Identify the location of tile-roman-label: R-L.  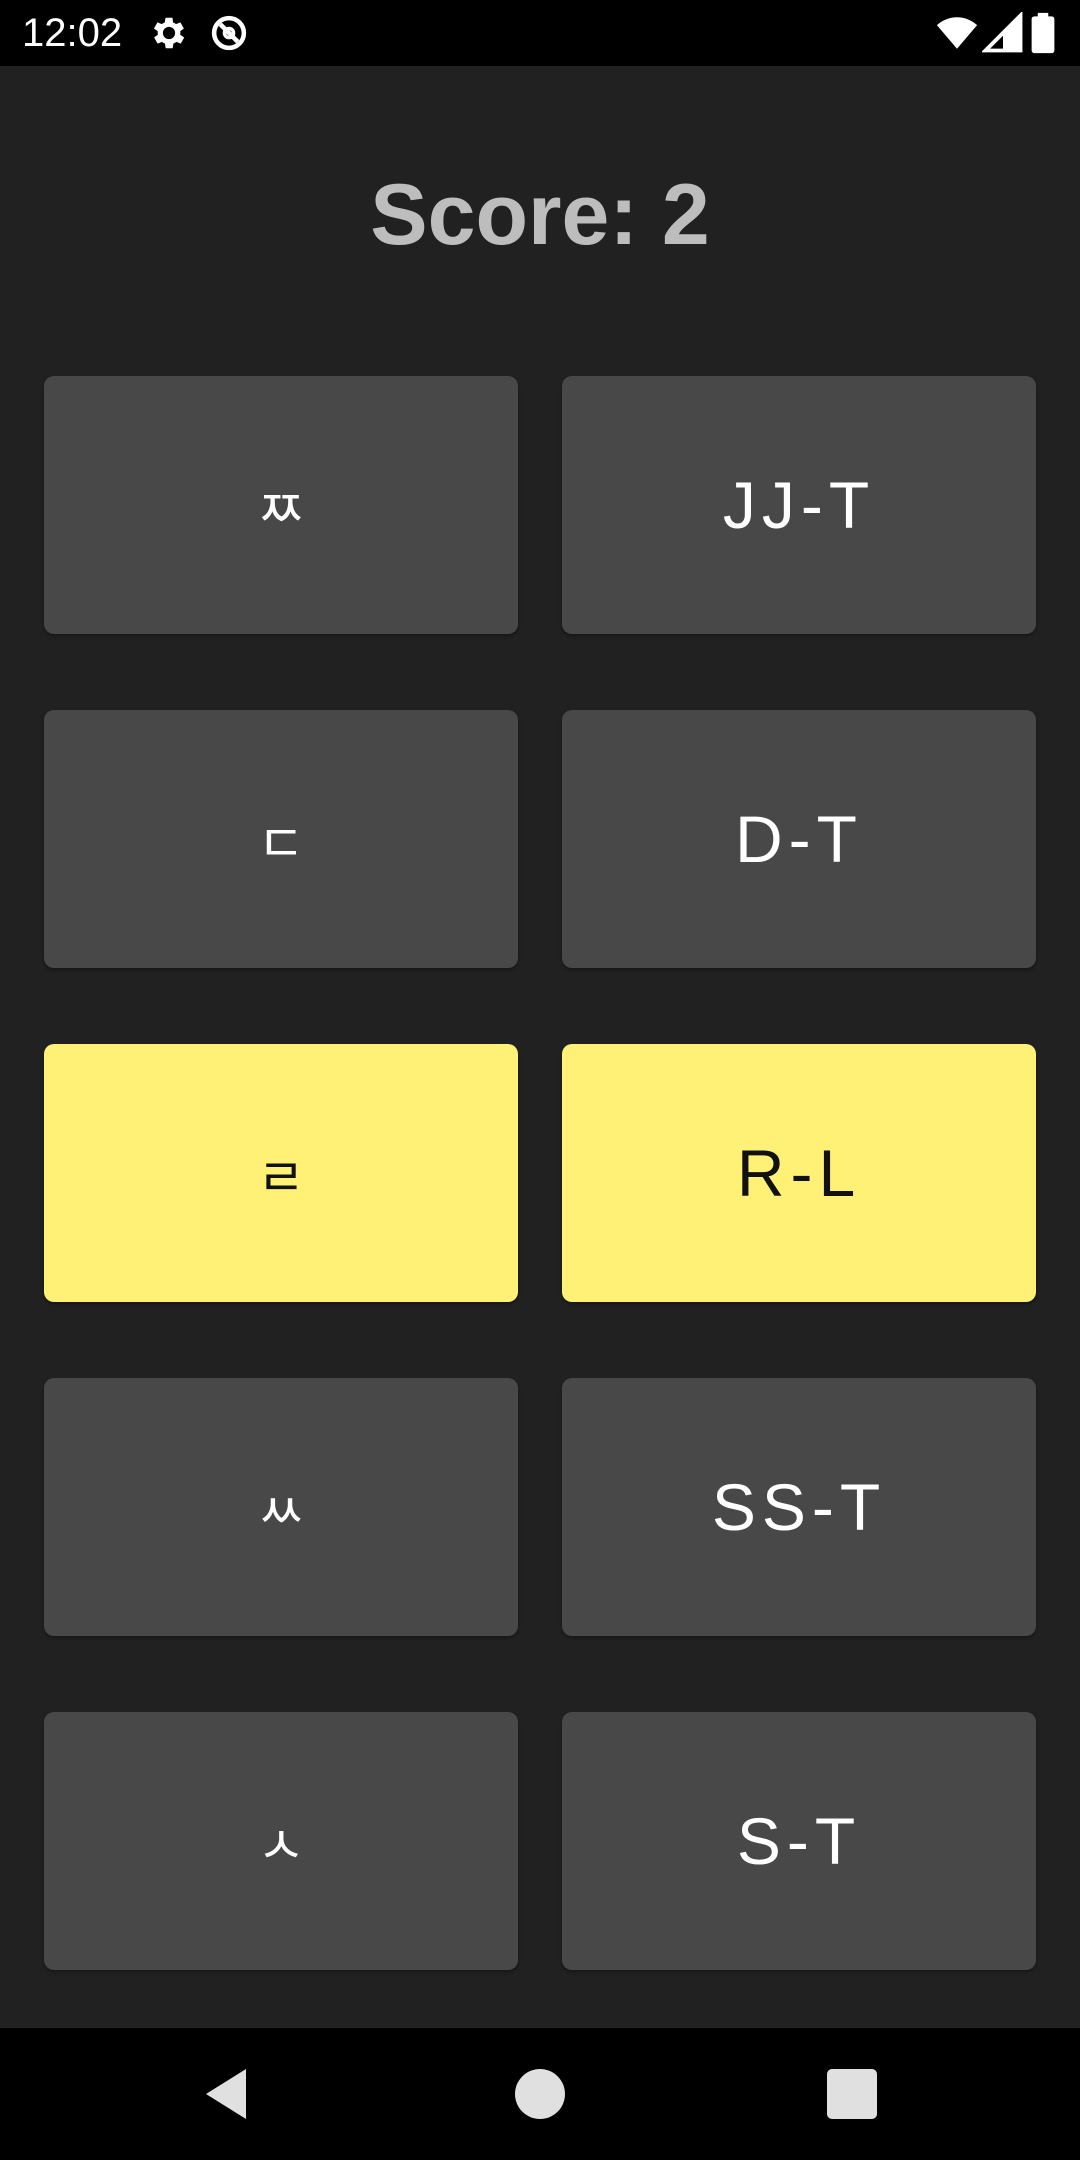
(799, 1173).